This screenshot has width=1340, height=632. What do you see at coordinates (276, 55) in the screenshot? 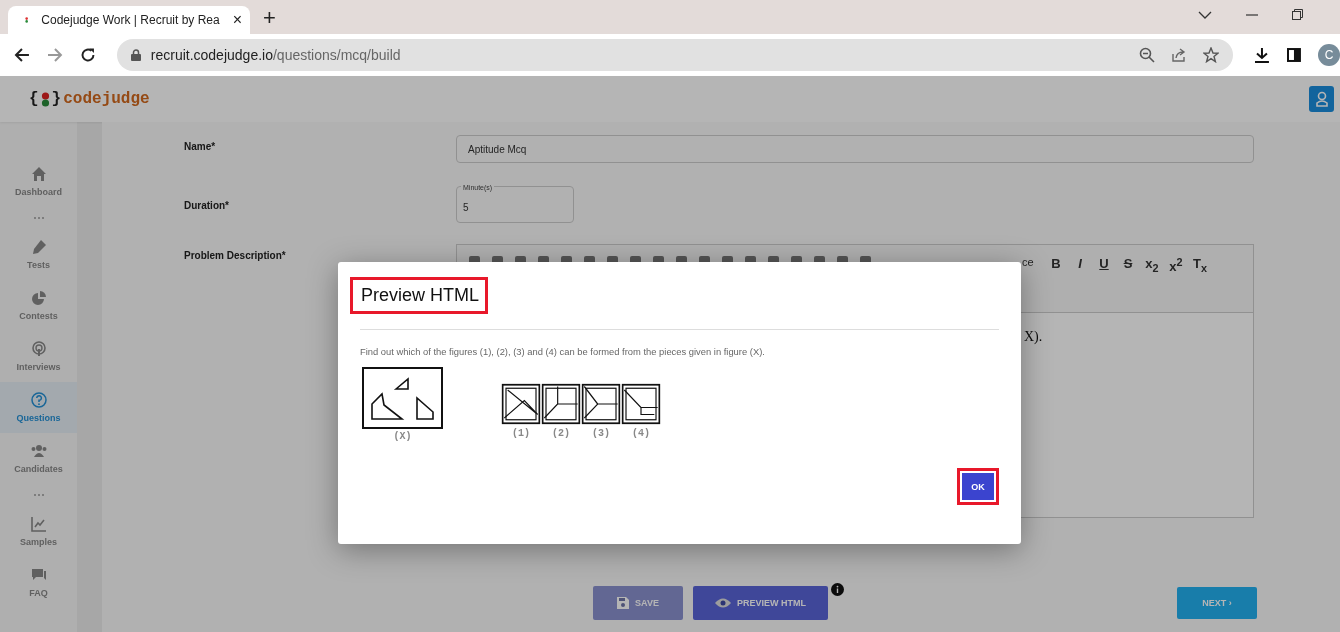
I see `url-text: recruit.codejudge.io/questions/mcq/build` at bounding box center [276, 55].